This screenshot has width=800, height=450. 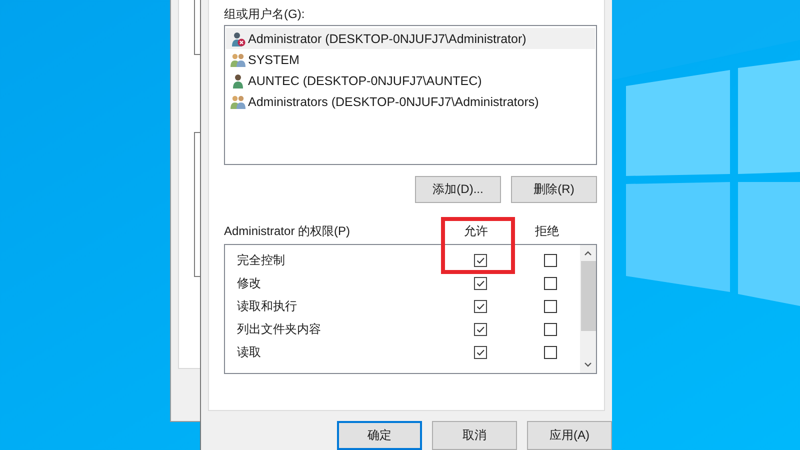 I want to click on permission-name: 列出文件夹内容, so click(x=279, y=329).